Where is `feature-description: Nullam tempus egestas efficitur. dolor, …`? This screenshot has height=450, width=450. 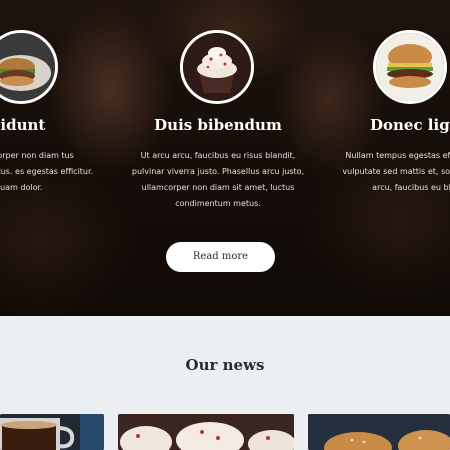
feature-description: Nullam tempus egestas efficitur. dolor, … is located at coordinates (396, 171).